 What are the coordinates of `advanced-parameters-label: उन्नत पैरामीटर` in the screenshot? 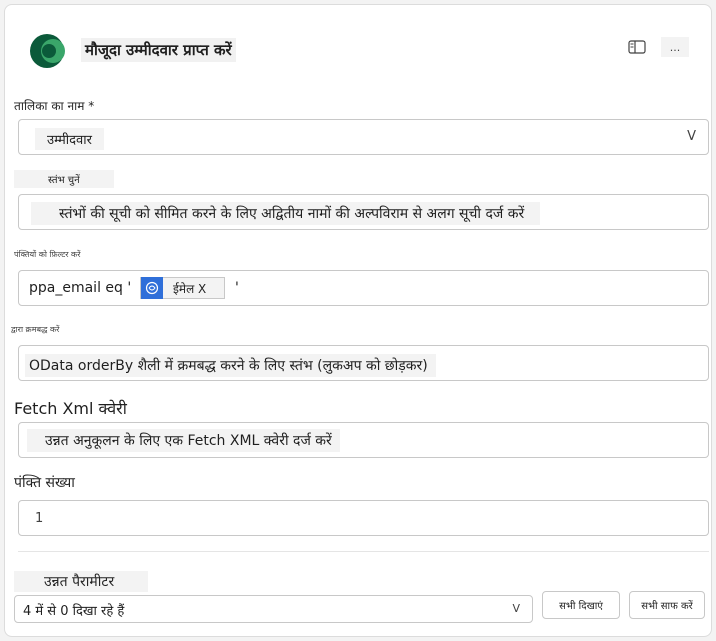 It's located at (81, 581).